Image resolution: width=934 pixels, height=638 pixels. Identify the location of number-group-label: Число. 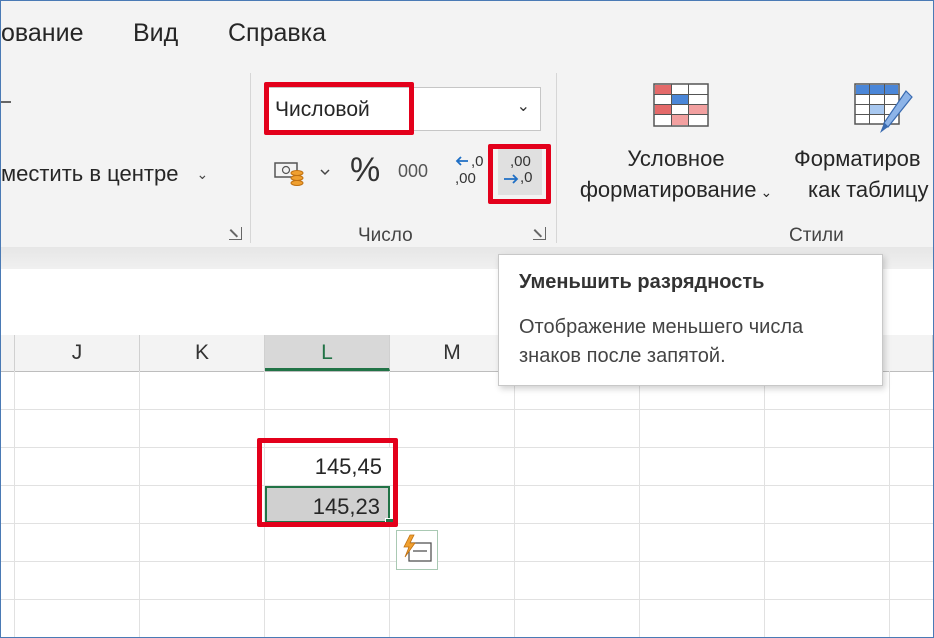
(385, 235).